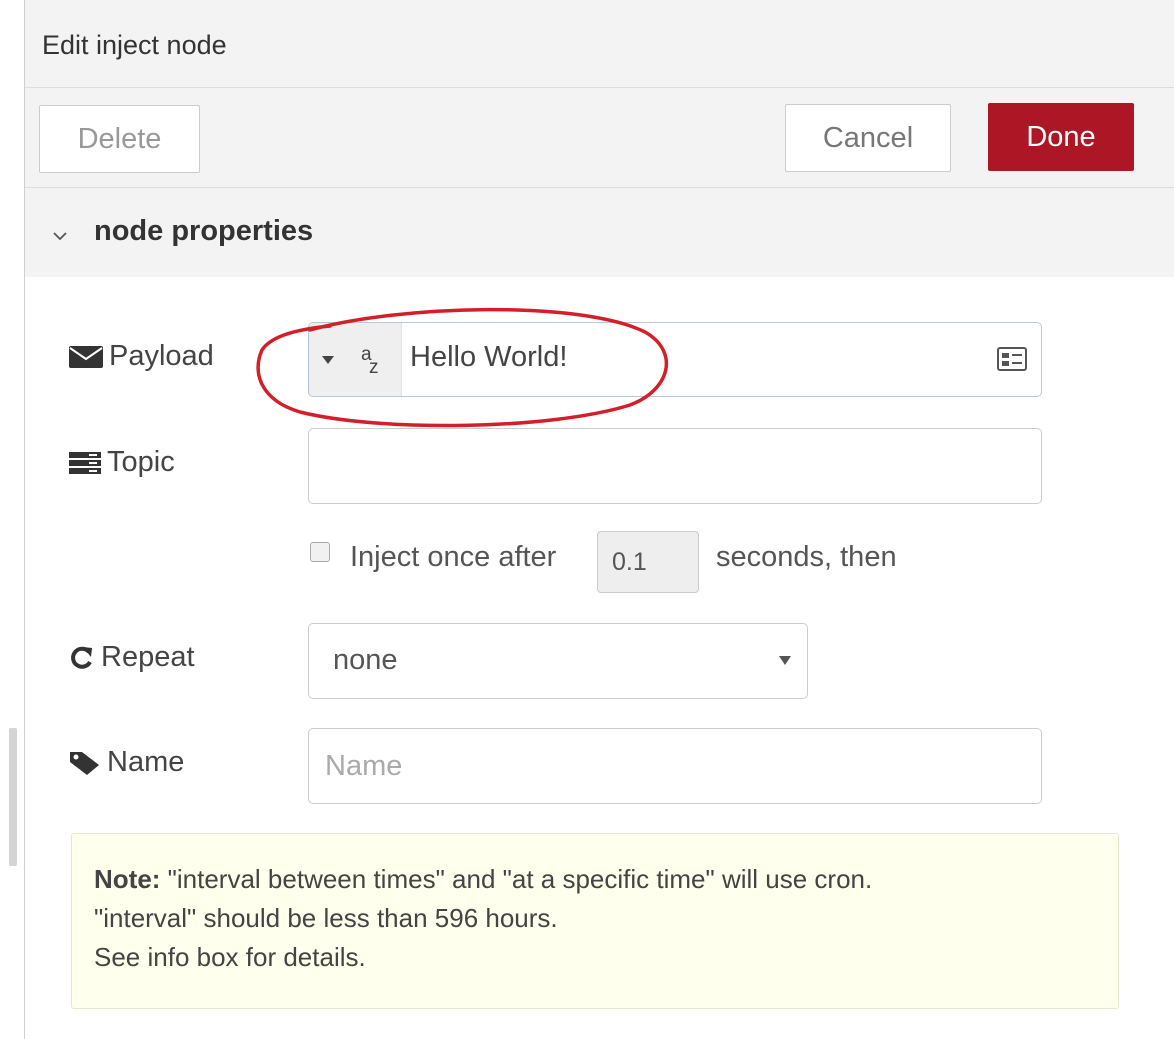 This screenshot has width=1174, height=1039. I want to click on tray-title: Edit inject node, so click(134, 45).